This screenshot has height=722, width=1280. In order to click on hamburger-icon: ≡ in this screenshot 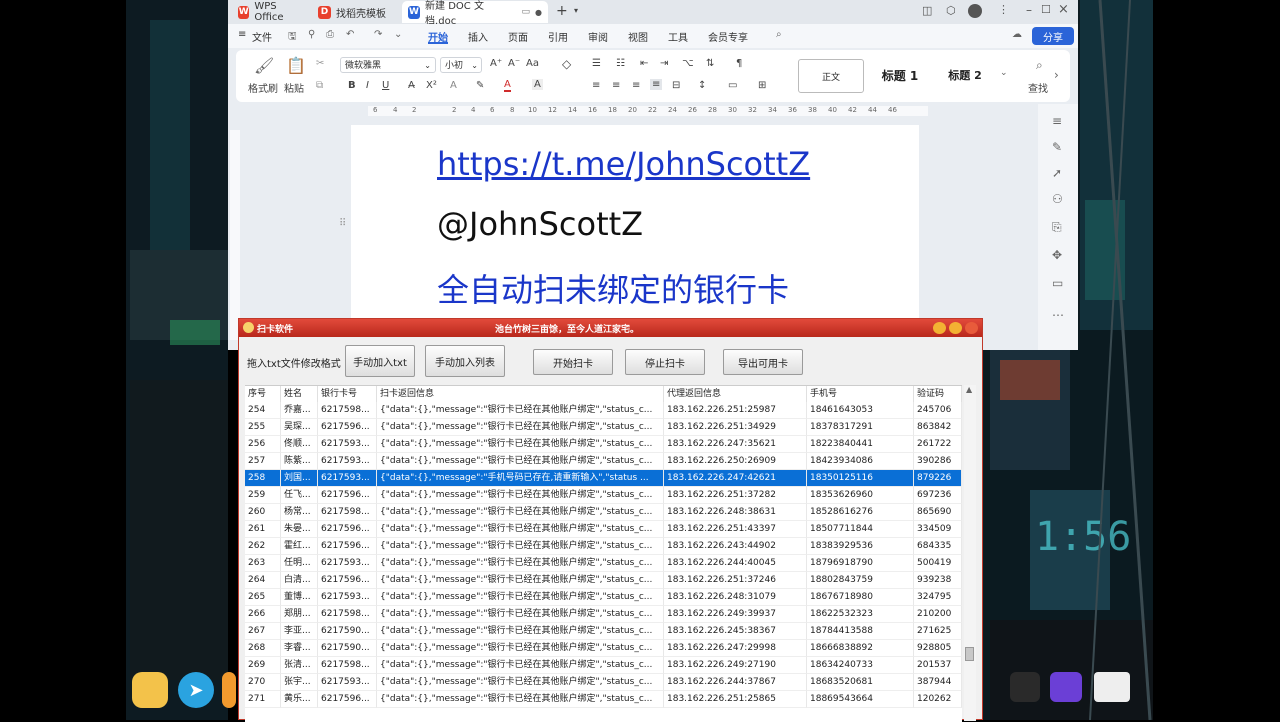, I will do `click(242, 34)`.